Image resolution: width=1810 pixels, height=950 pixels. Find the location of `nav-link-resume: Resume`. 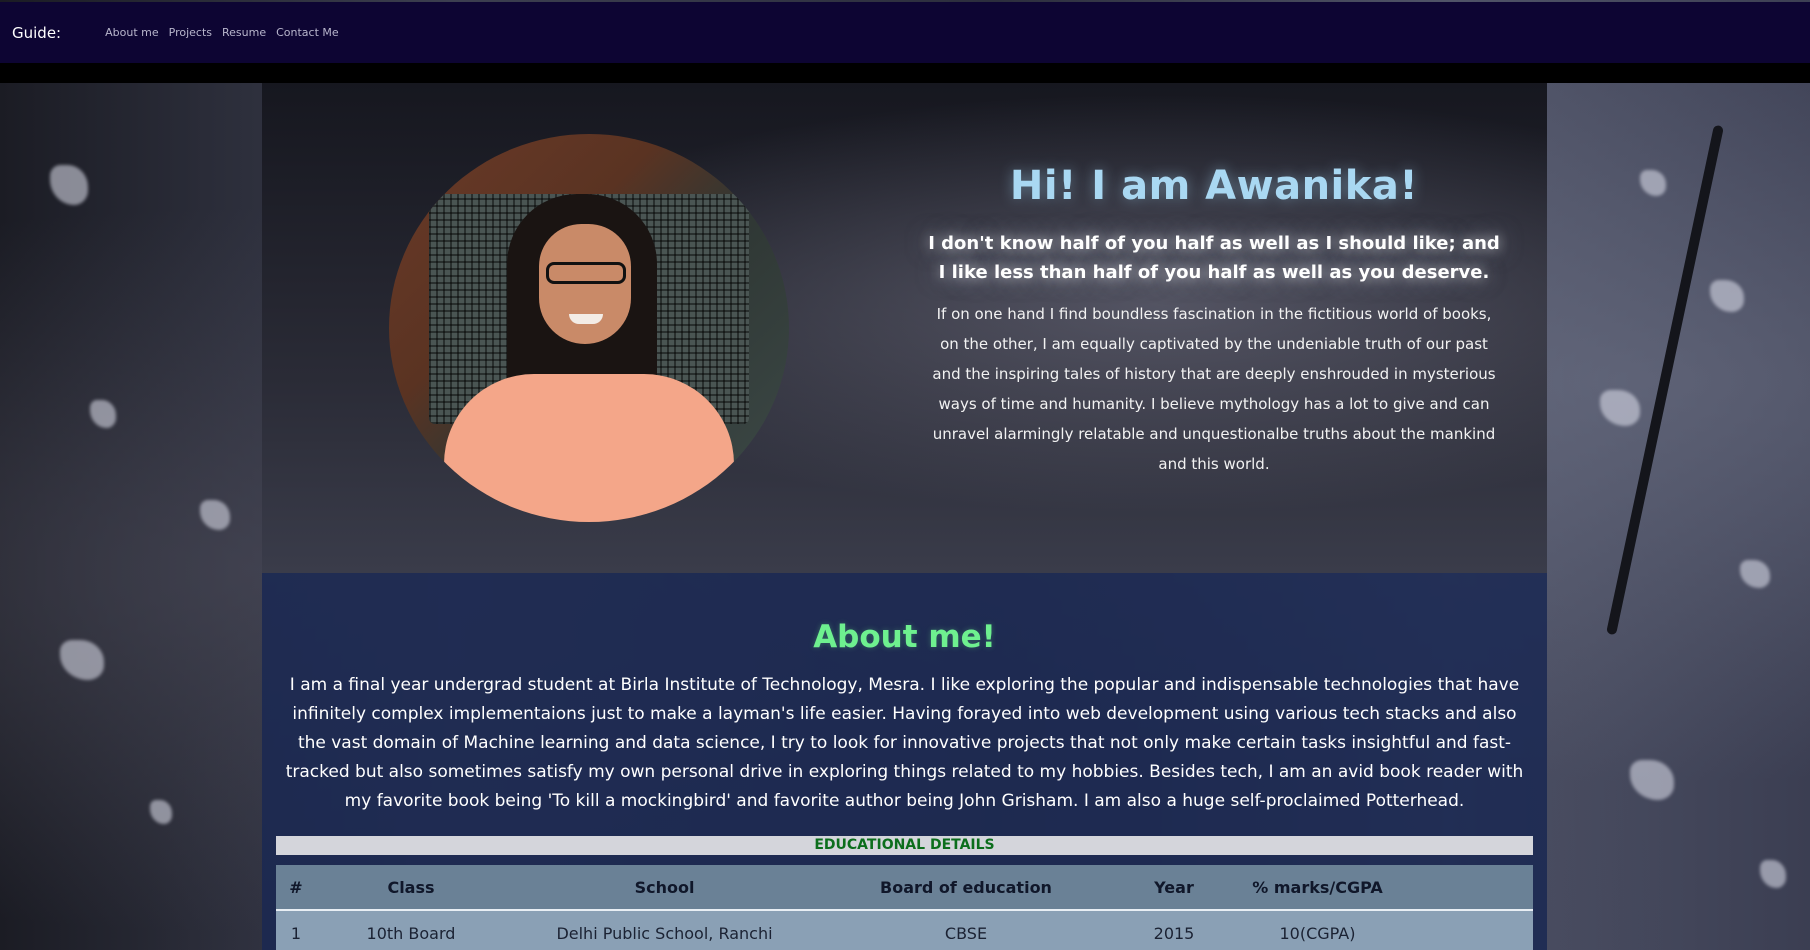

nav-link-resume: Resume is located at coordinates (244, 32).